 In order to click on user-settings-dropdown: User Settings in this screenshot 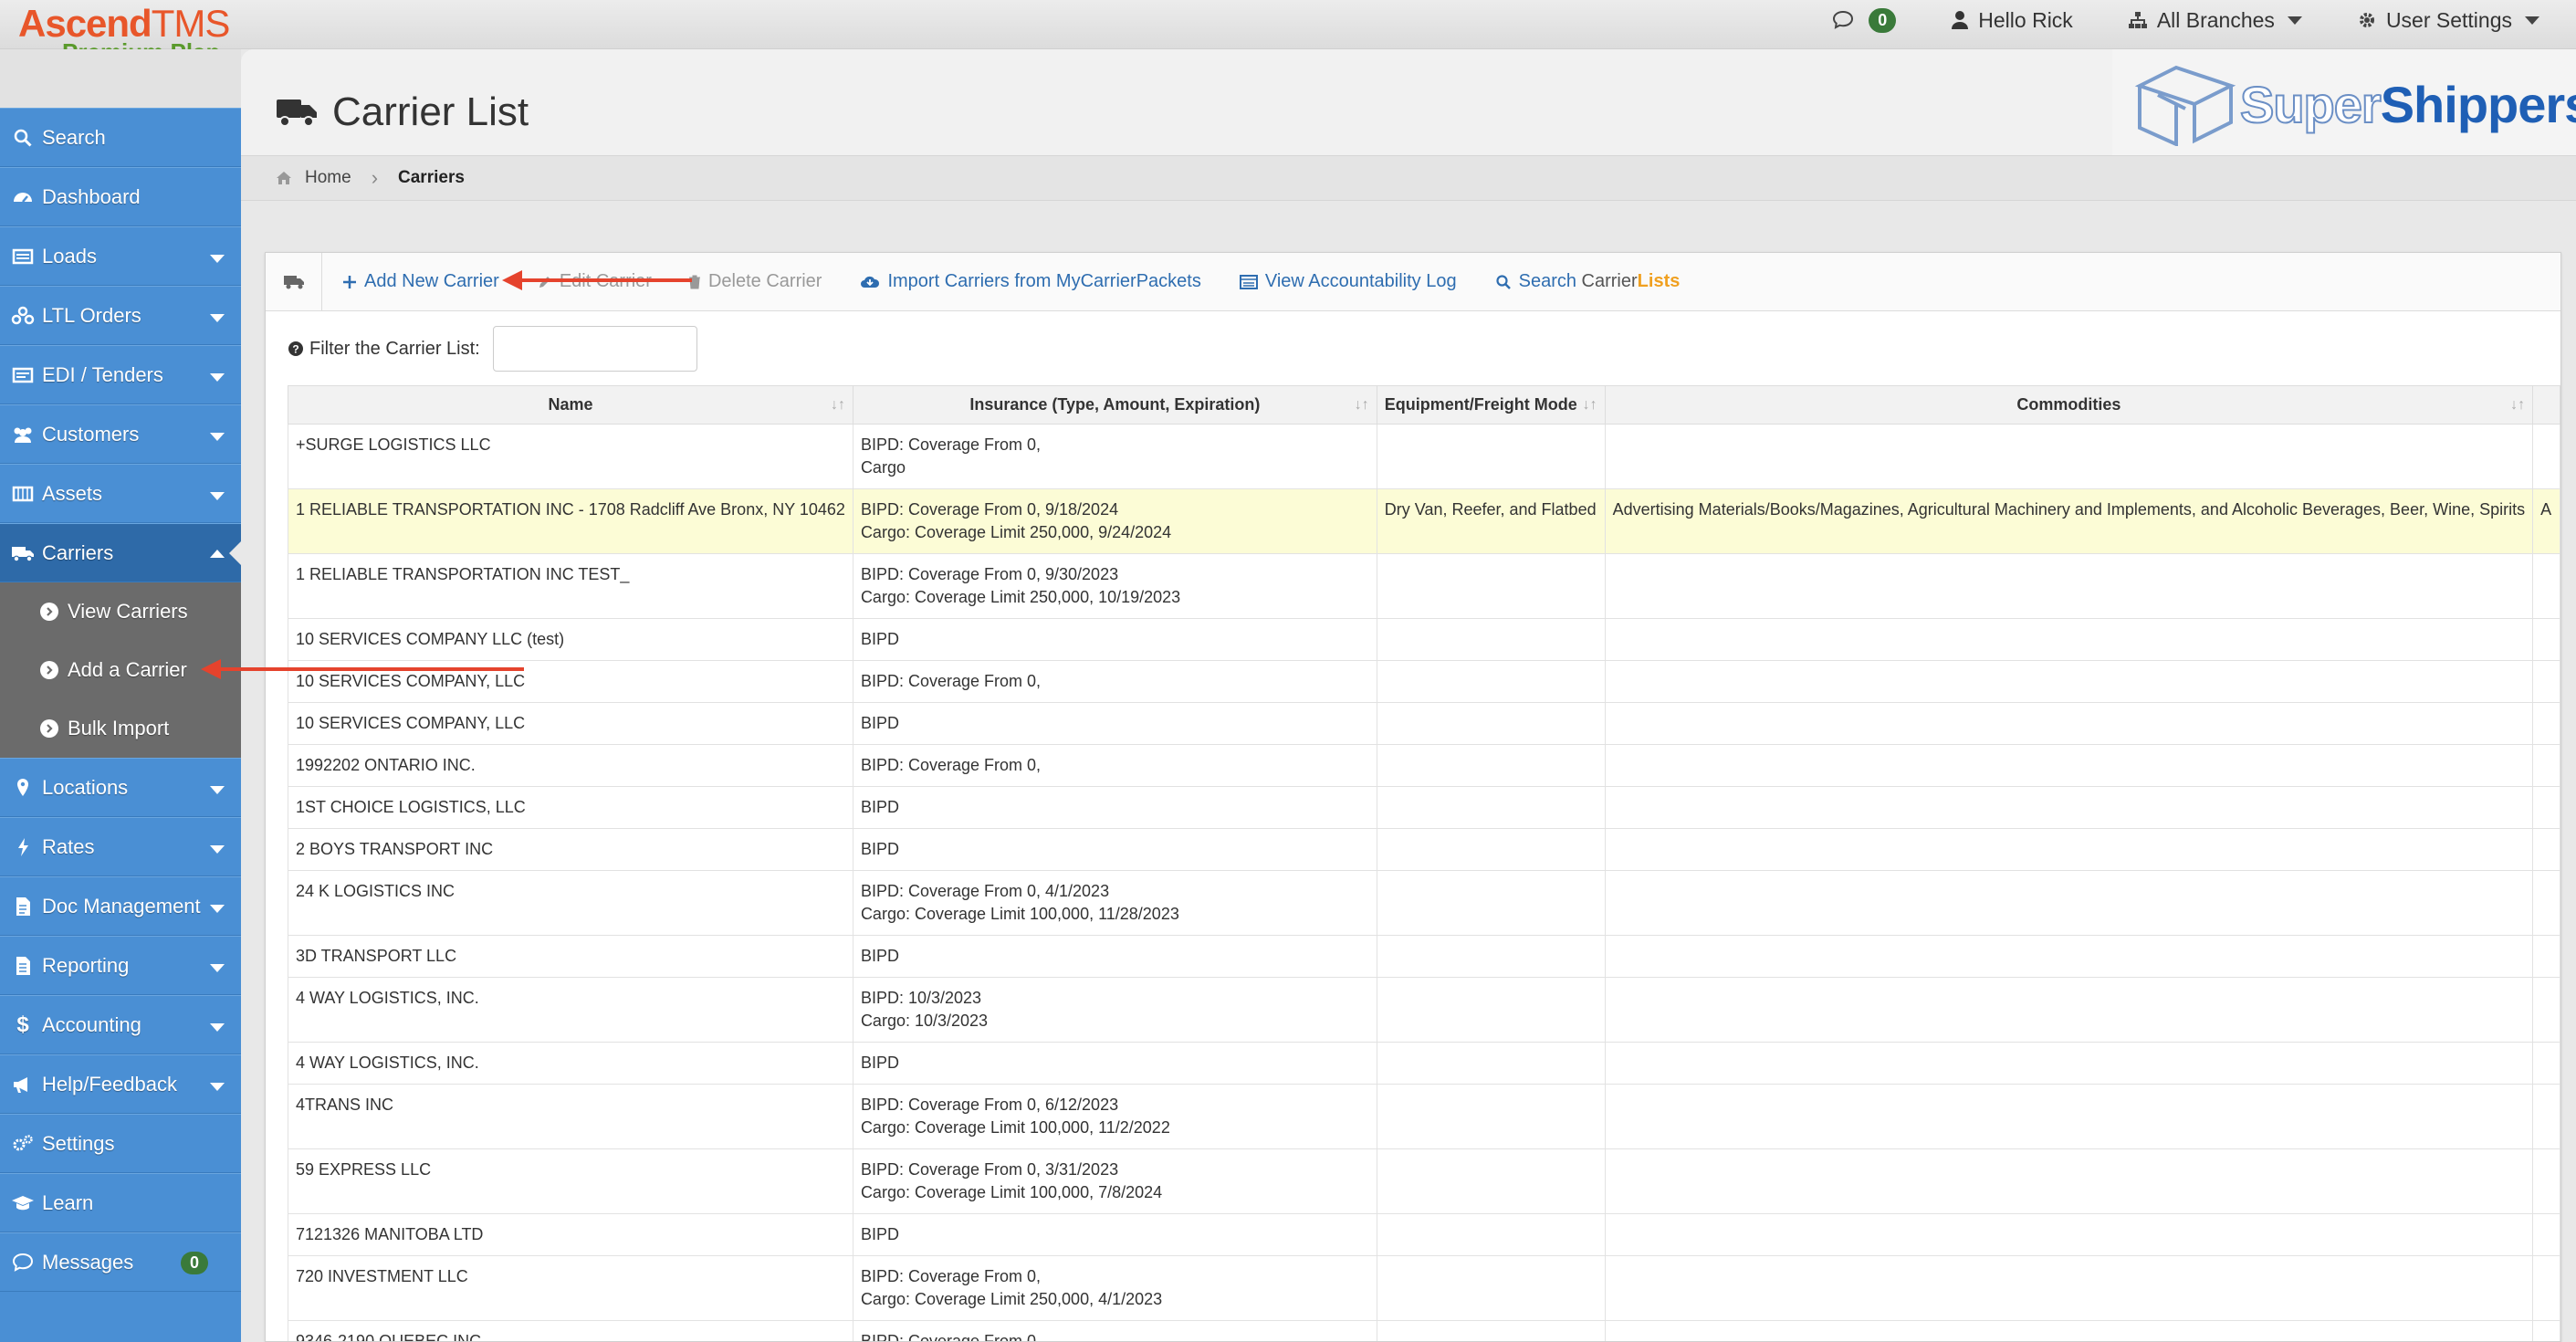, I will do `click(2448, 20)`.